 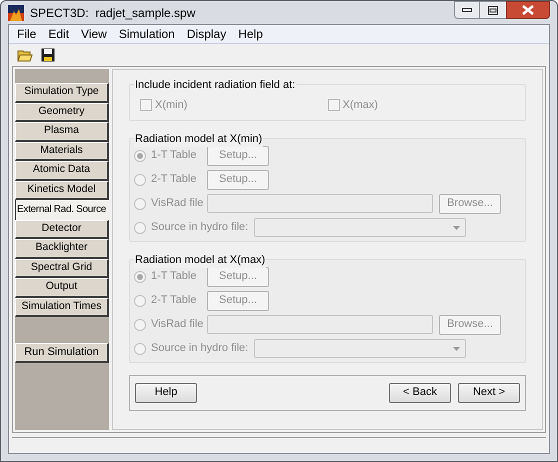 I want to click on maximize-icon, so click(x=493, y=10).